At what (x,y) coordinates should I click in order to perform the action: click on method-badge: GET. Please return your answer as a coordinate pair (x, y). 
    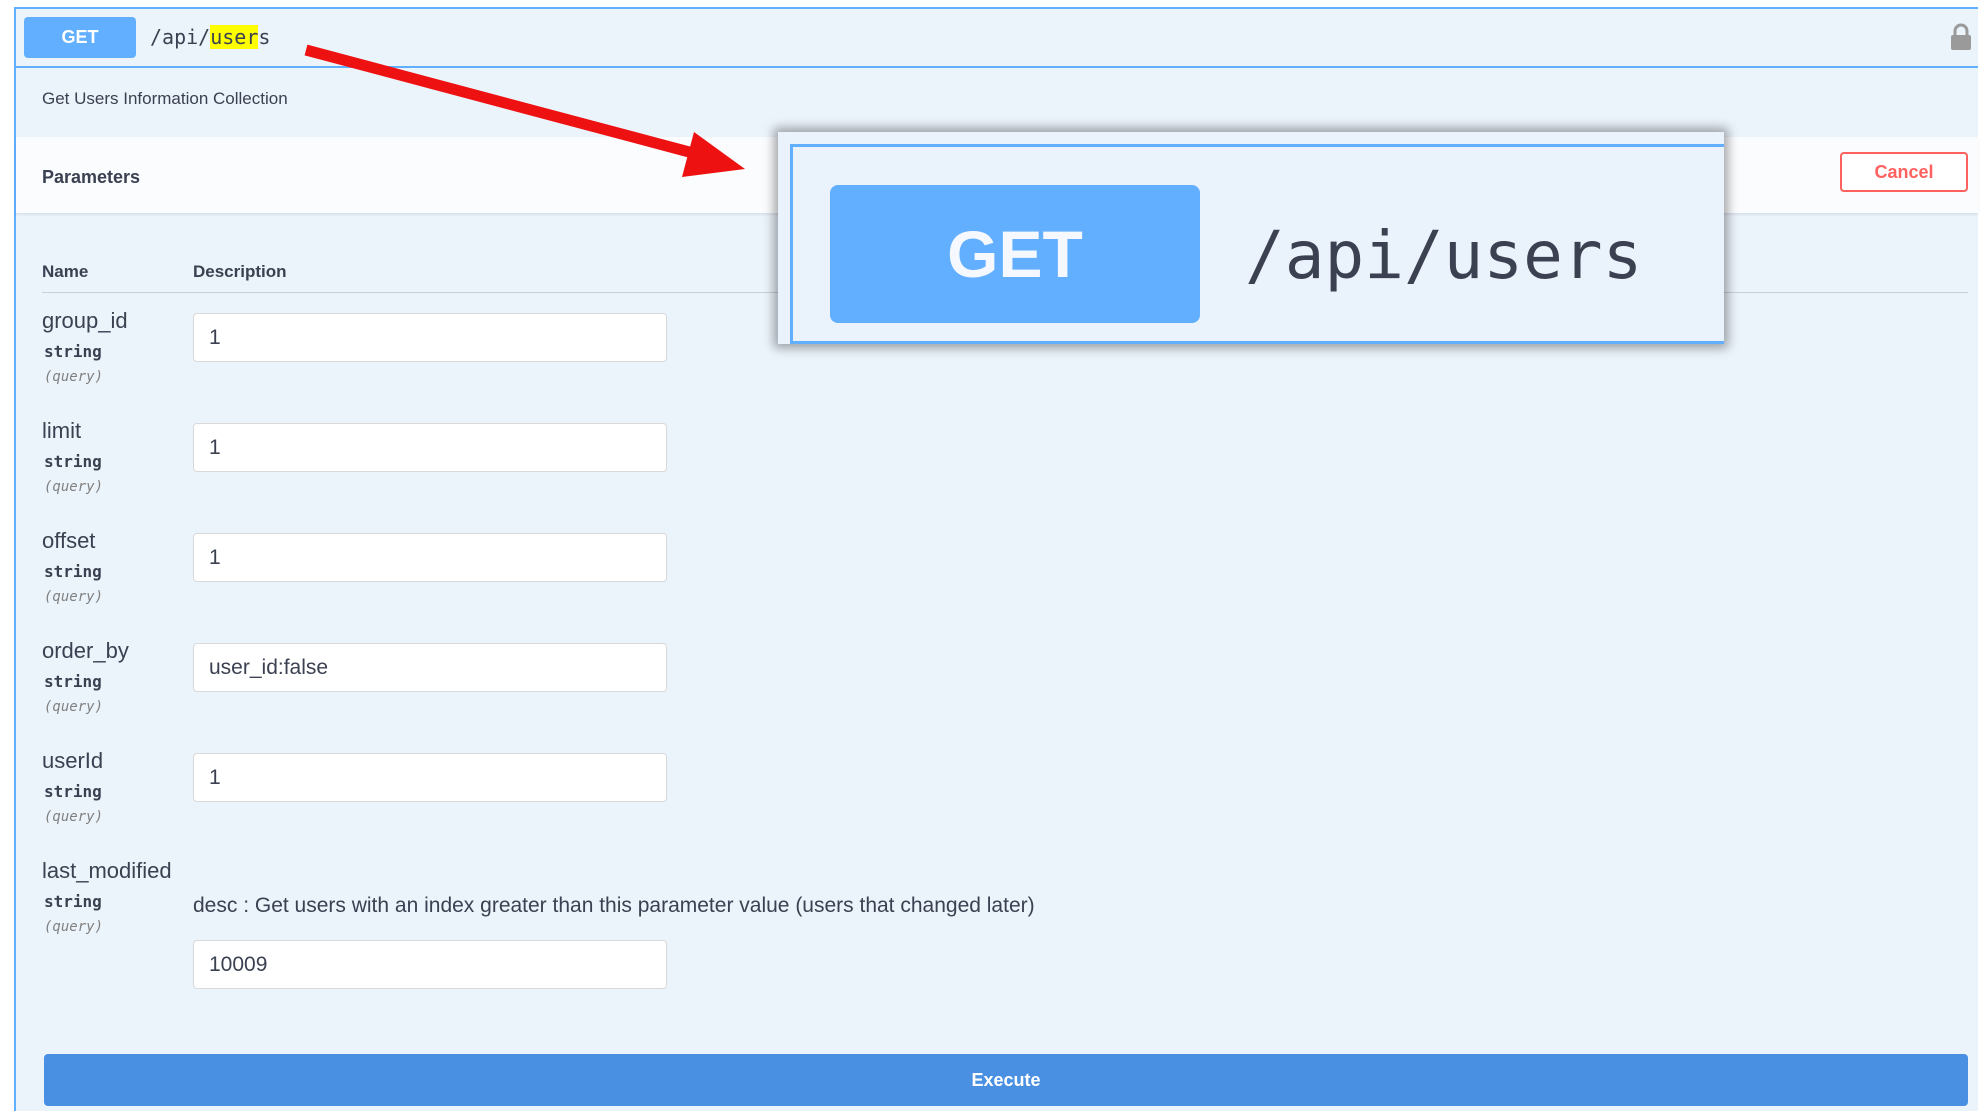
    Looking at the image, I should click on (80, 37).